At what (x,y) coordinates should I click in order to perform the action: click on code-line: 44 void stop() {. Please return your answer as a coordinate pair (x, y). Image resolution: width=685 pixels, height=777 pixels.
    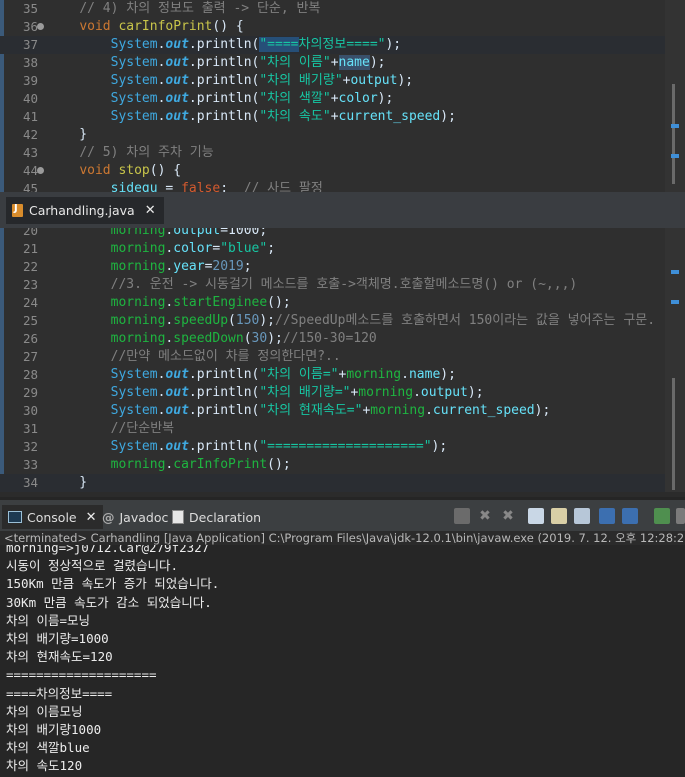
    Looking at the image, I should click on (332, 171).